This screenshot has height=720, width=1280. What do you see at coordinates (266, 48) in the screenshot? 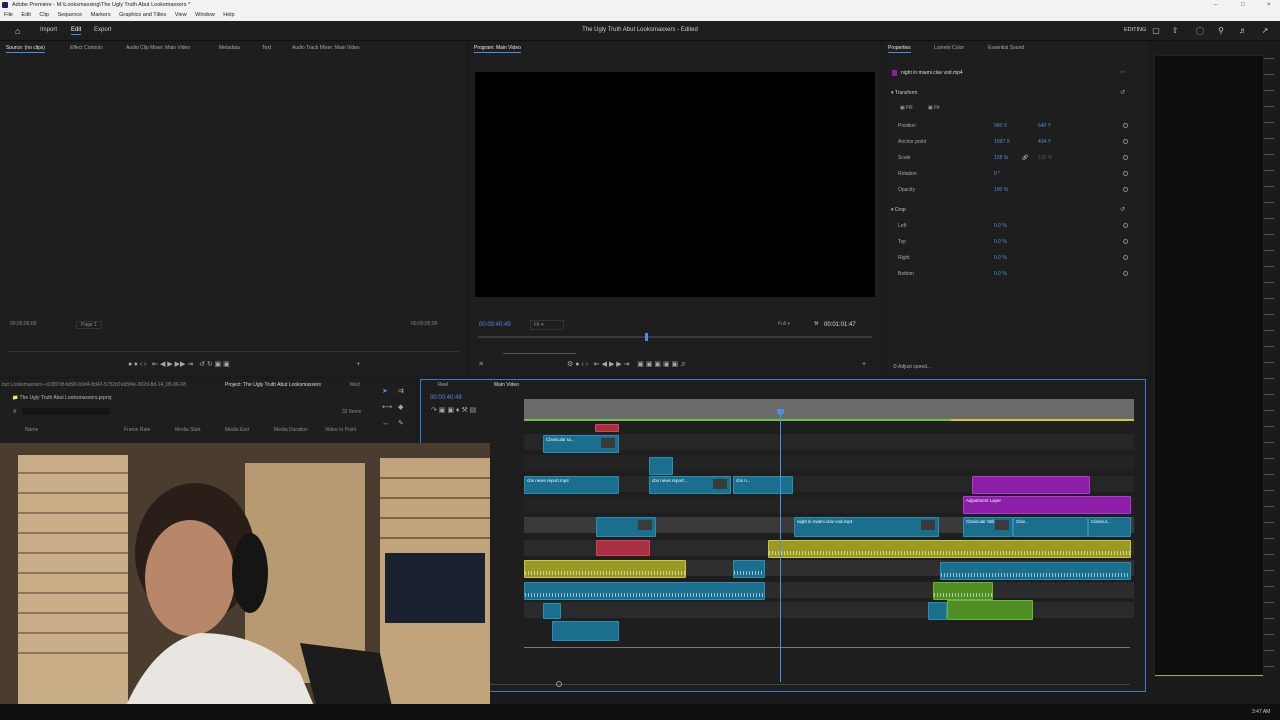
I see `tab-text: Text` at bounding box center [266, 48].